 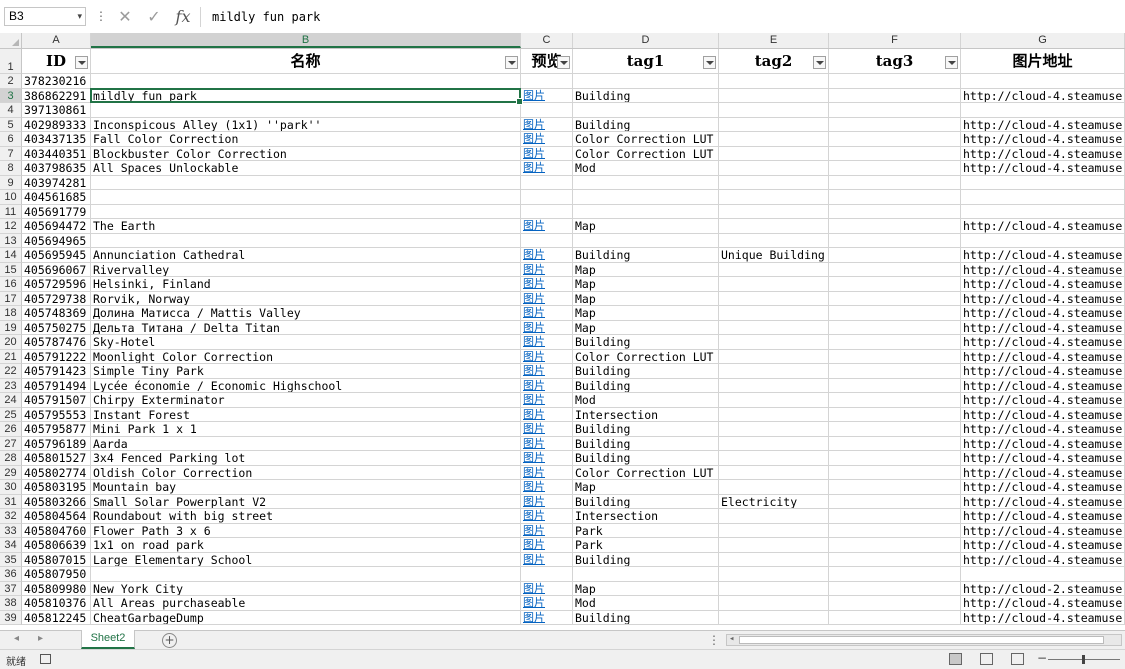 I want to click on cell-id: 405812245, so click(x=56, y=617).